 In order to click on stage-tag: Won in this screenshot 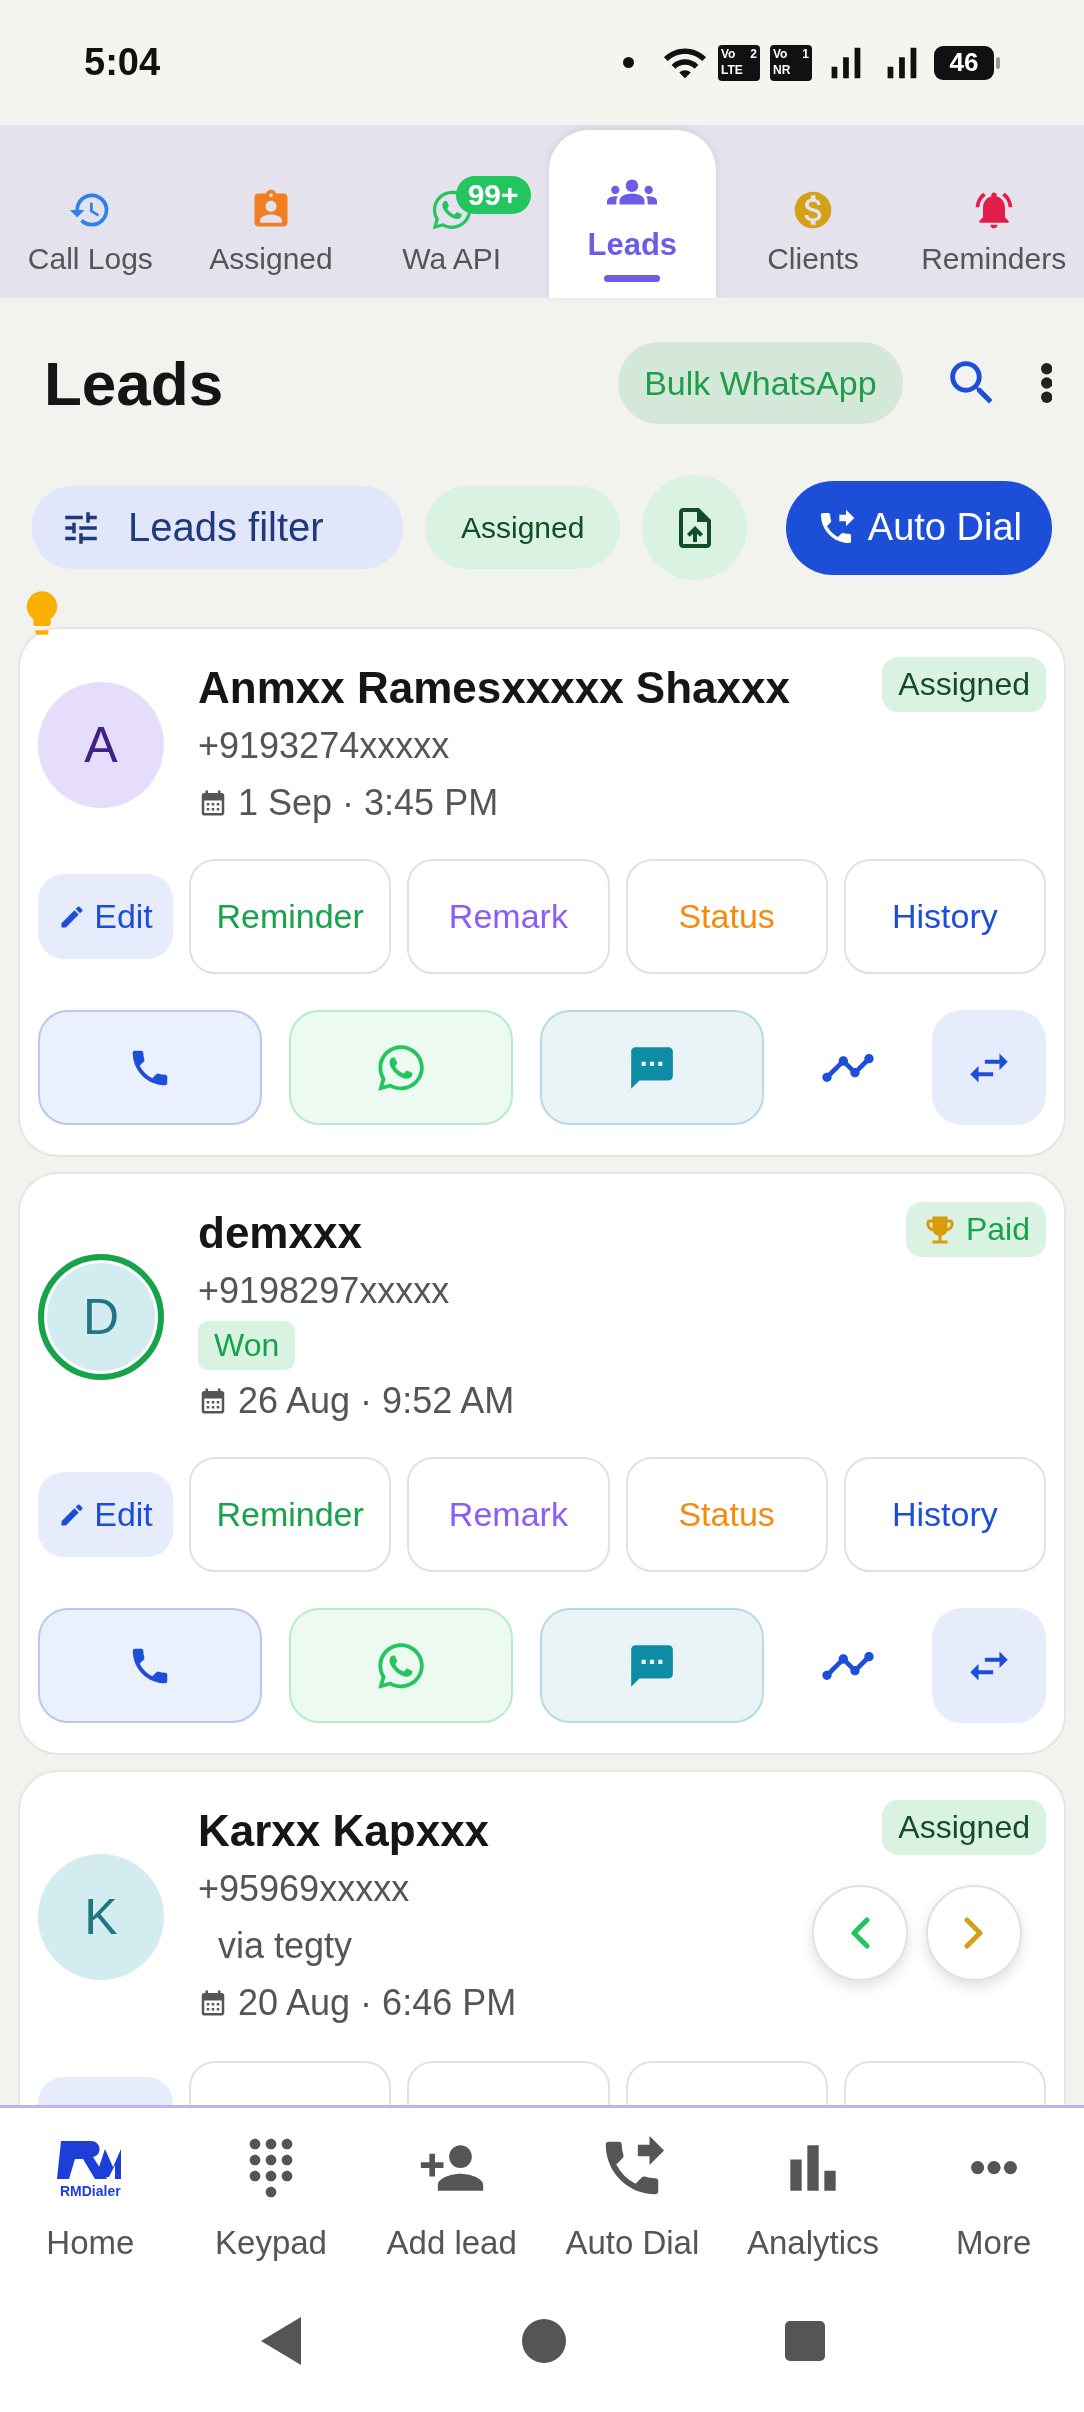, I will do `click(247, 1345)`.